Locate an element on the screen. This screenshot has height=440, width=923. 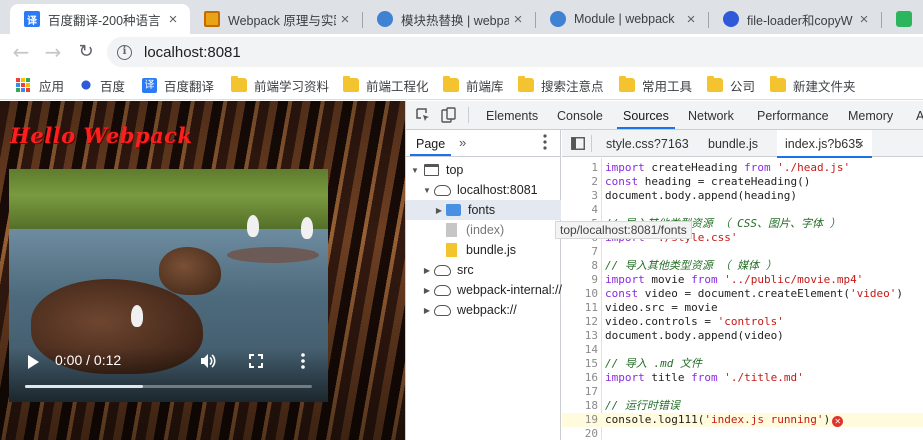
code-line: 11 video.src = movie is located at coordinates (742, 308).